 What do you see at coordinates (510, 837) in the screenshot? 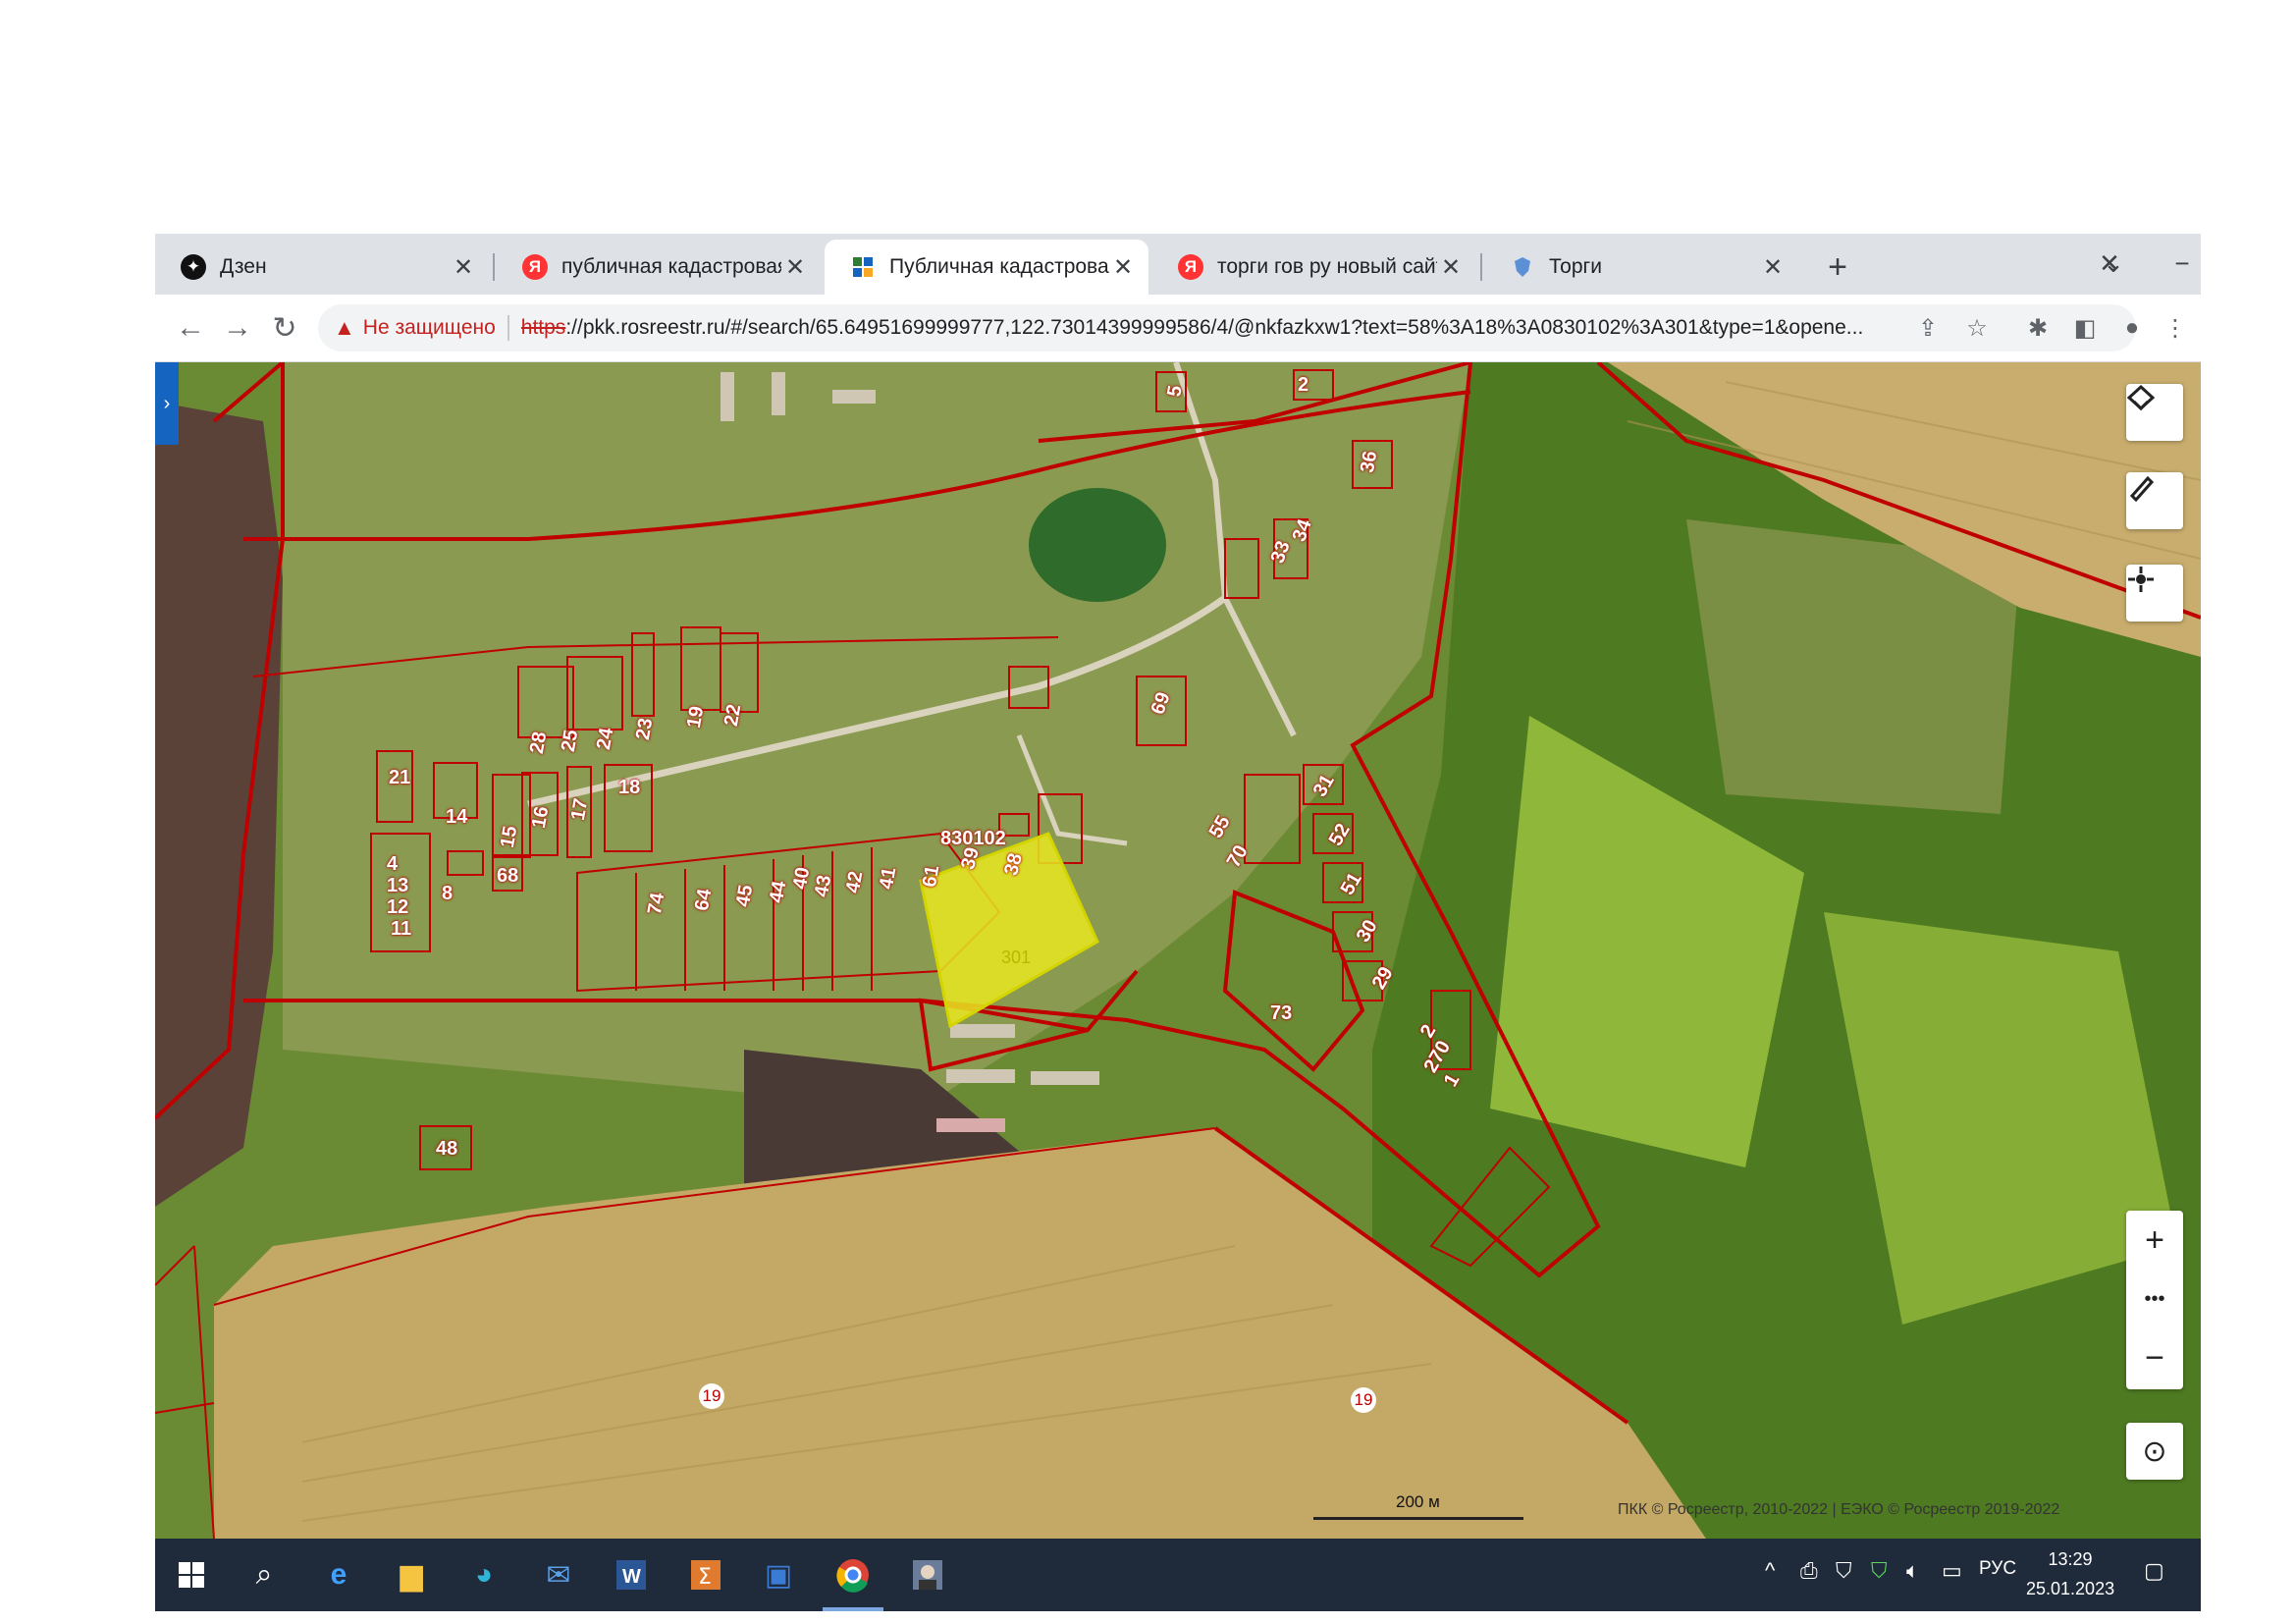
I see `parcel-label: 15` at bounding box center [510, 837].